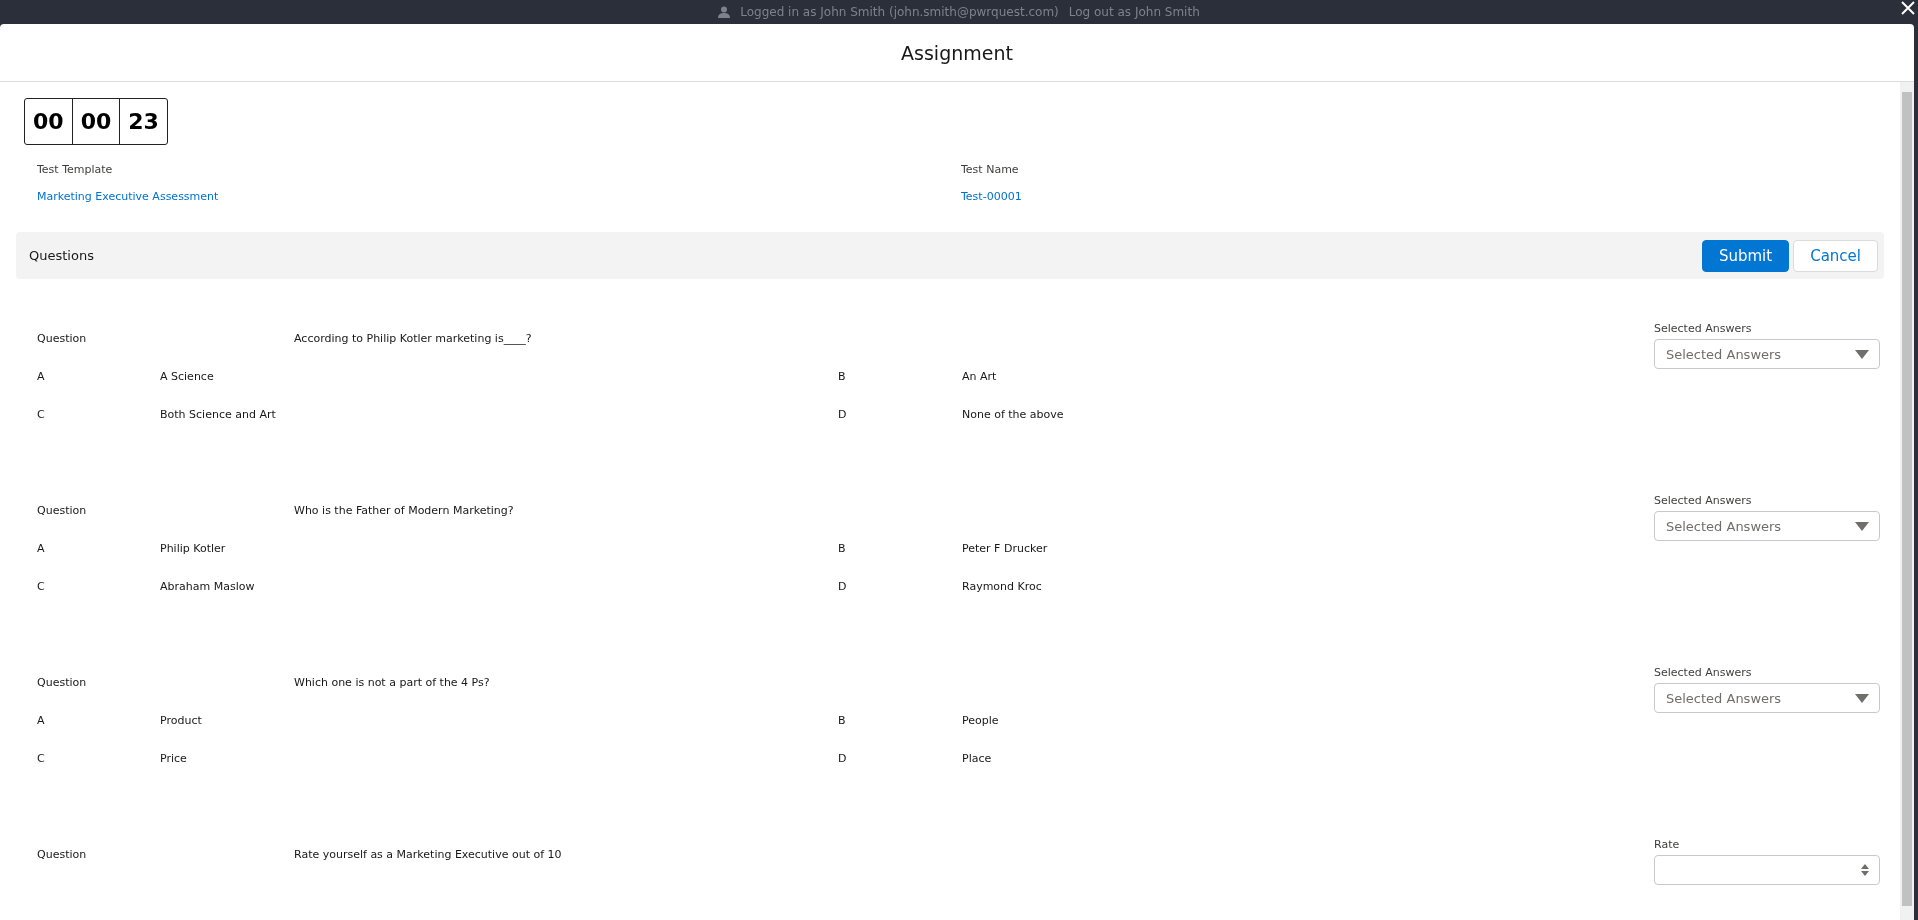 The width and height of the screenshot is (1918, 920). Describe the element at coordinates (1005, 548) in the screenshot. I see `option-text: Peter F Drucker` at that location.